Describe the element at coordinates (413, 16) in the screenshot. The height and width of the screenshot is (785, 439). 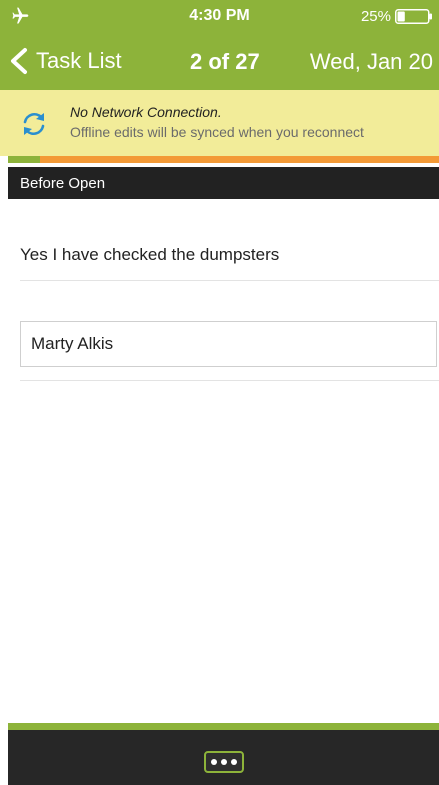
I see `battery-icon` at that location.